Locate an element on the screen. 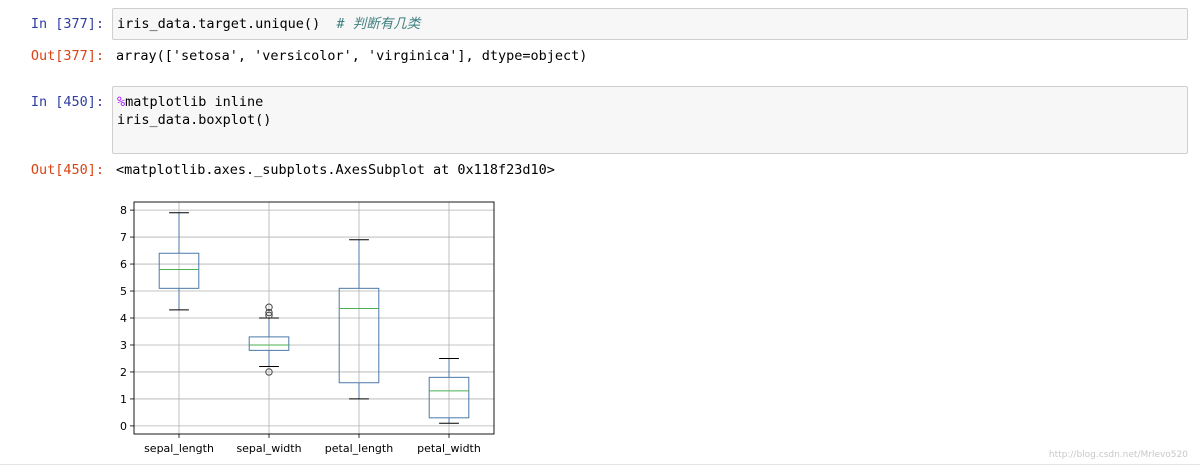 Image resolution: width=1200 pixels, height=468 pixels. y-tick-label: 0 is located at coordinates (123, 426).